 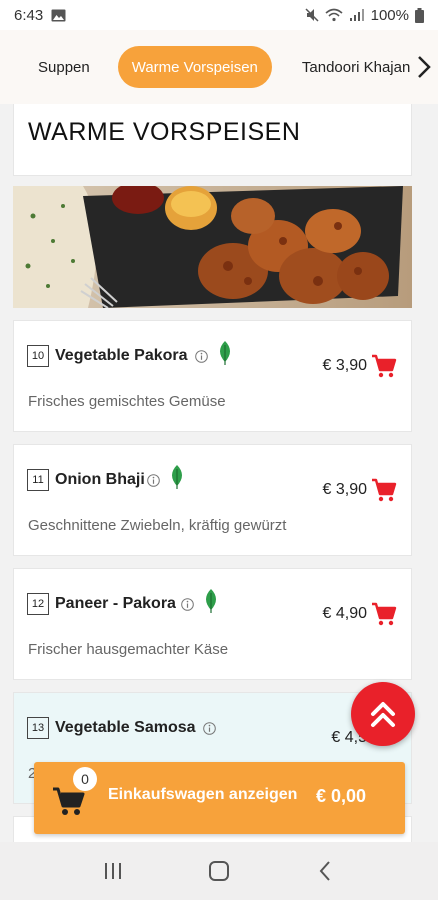 What do you see at coordinates (125, 727) in the screenshot?
I see `dish-name: Vegetable Samosa` at bounding box center [125, 727].